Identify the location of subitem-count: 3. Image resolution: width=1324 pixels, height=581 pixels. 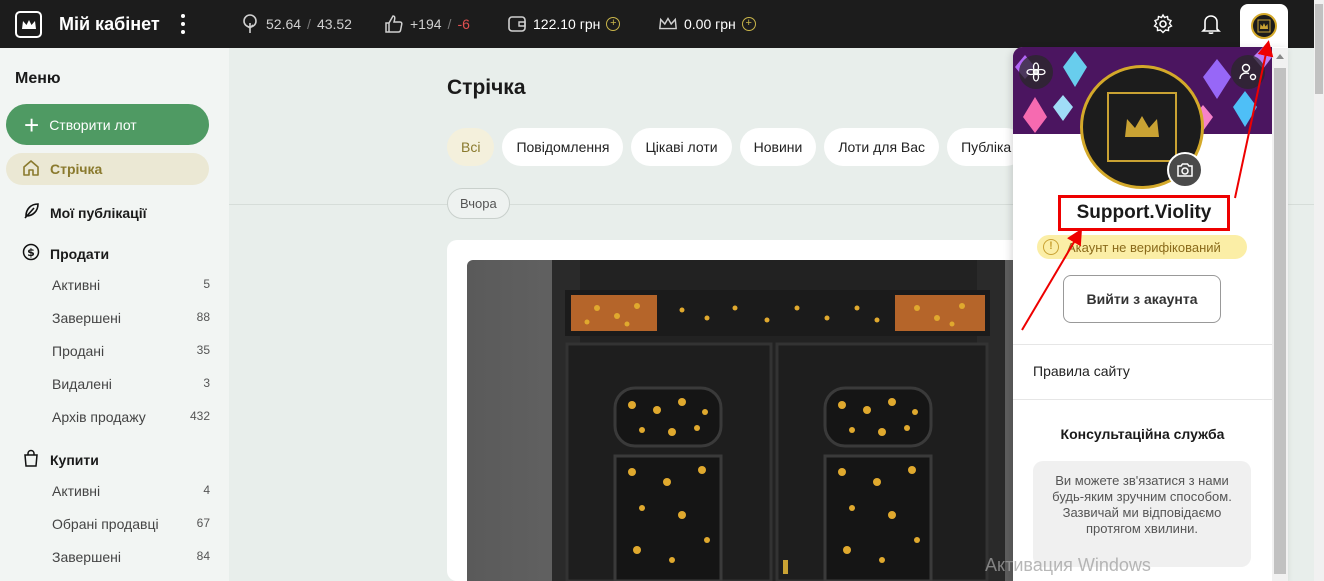
(206, 383).